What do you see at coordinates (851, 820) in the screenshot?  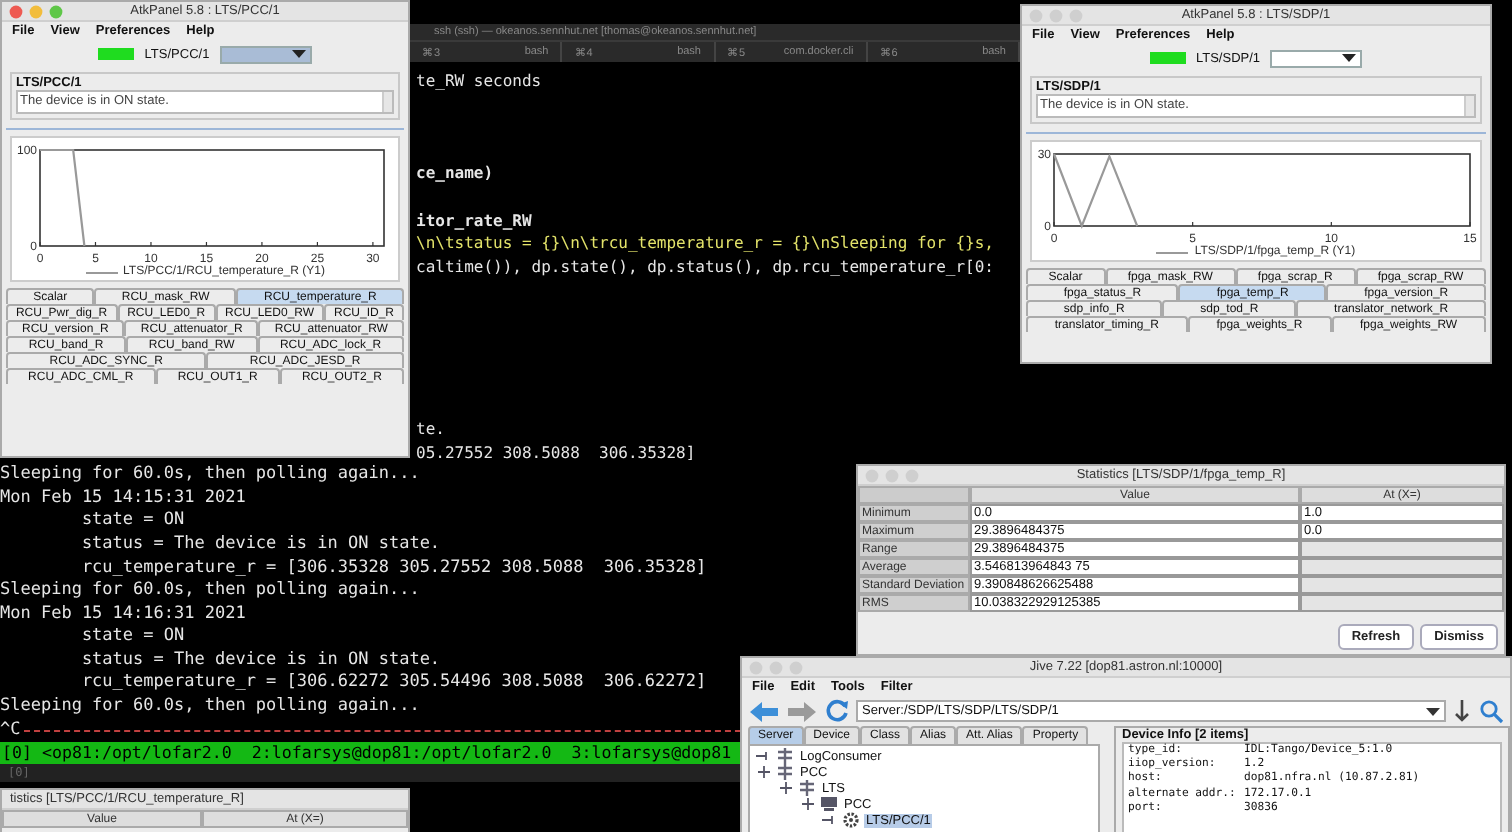 I see `gear-icon` at bounding box center [851, 820].